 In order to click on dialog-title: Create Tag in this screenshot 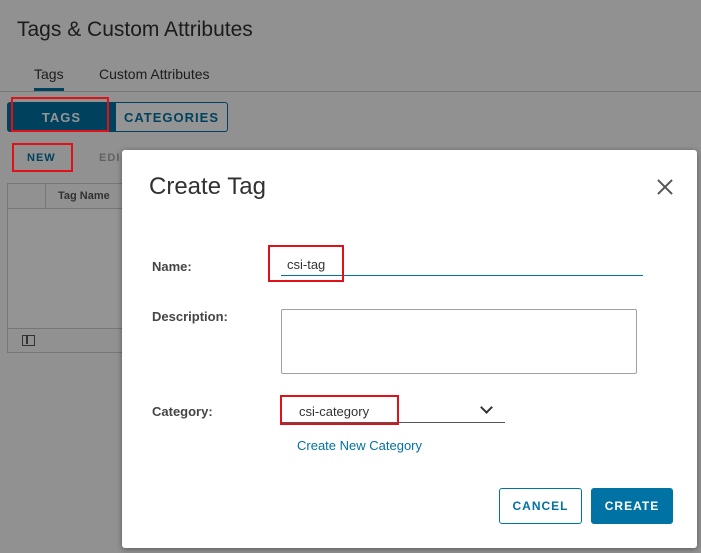, I will do `click(207, 186)`.